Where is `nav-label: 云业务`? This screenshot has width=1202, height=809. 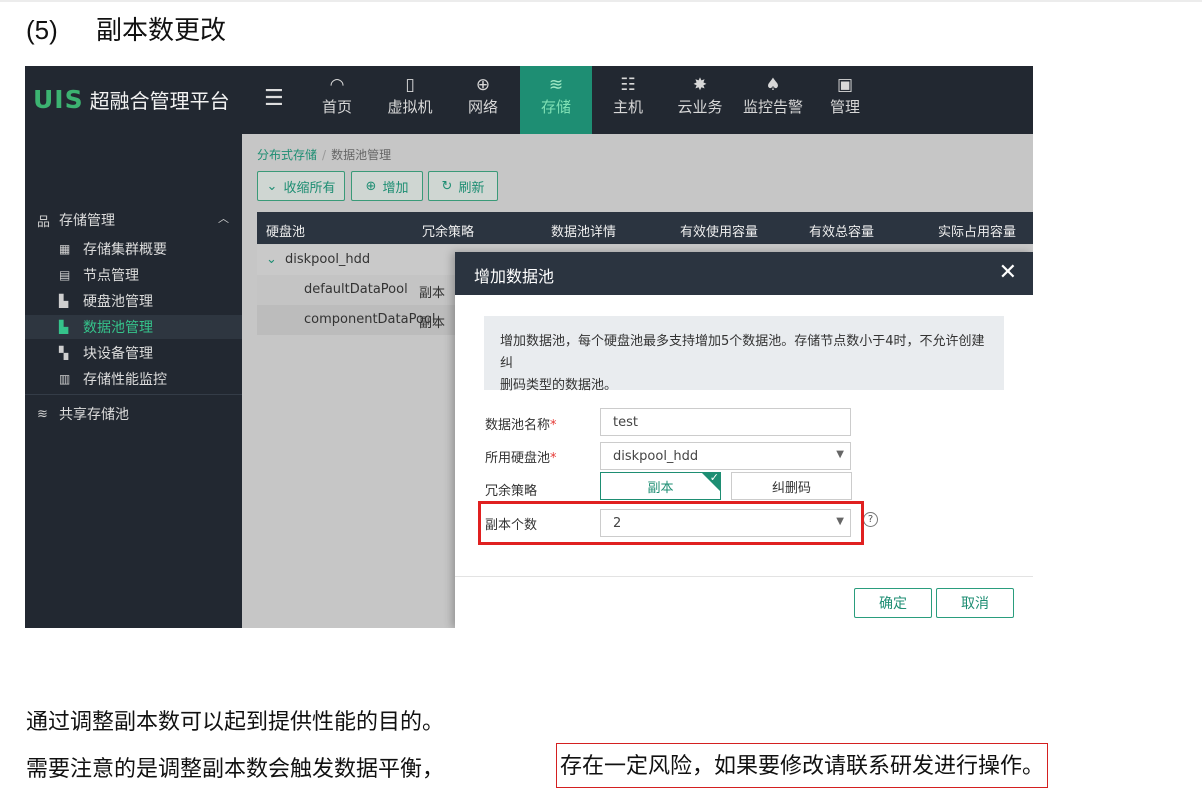
nav-label: 云业务 is located at coordinates (700, 107).